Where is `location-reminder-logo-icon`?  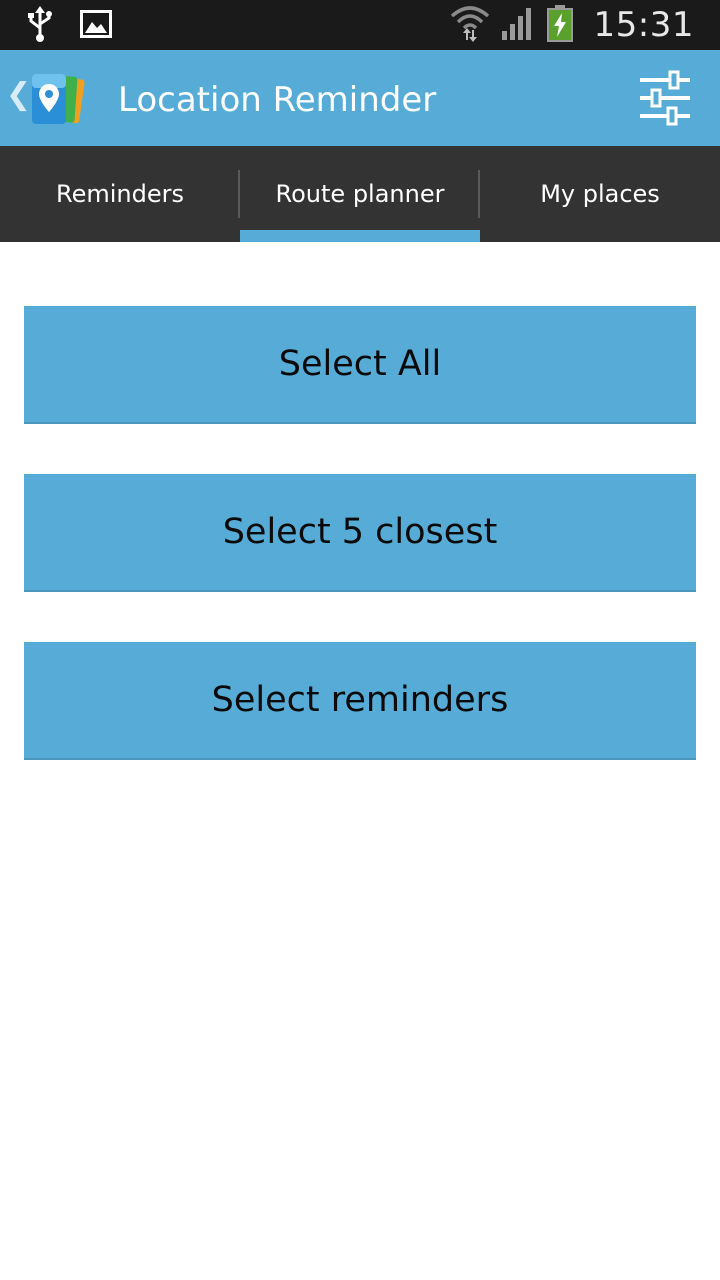 location-reminder-logo-icon is located at coordinates (57, 99).